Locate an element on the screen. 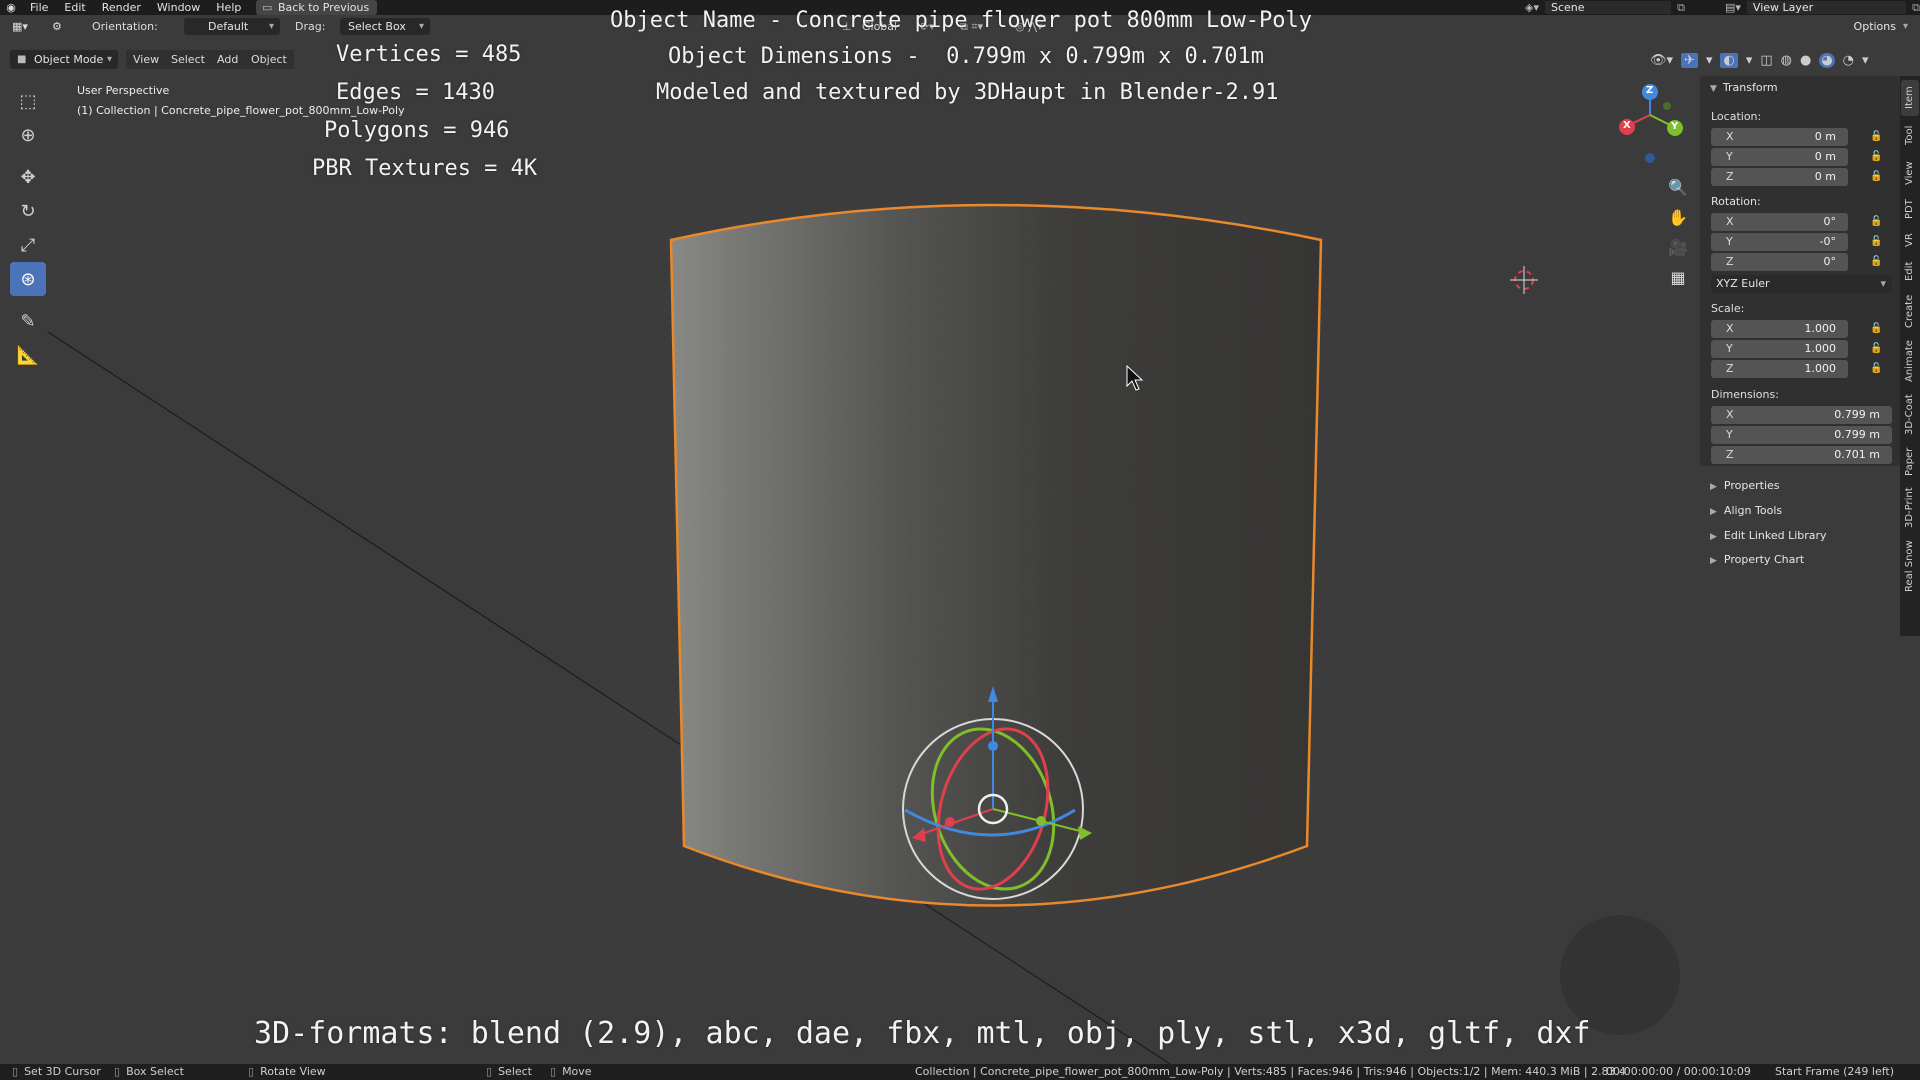 The height and width of the screenshot is (1080, 1920). tool-settings-icon: ⚙ is located at coordinates (57, 27).